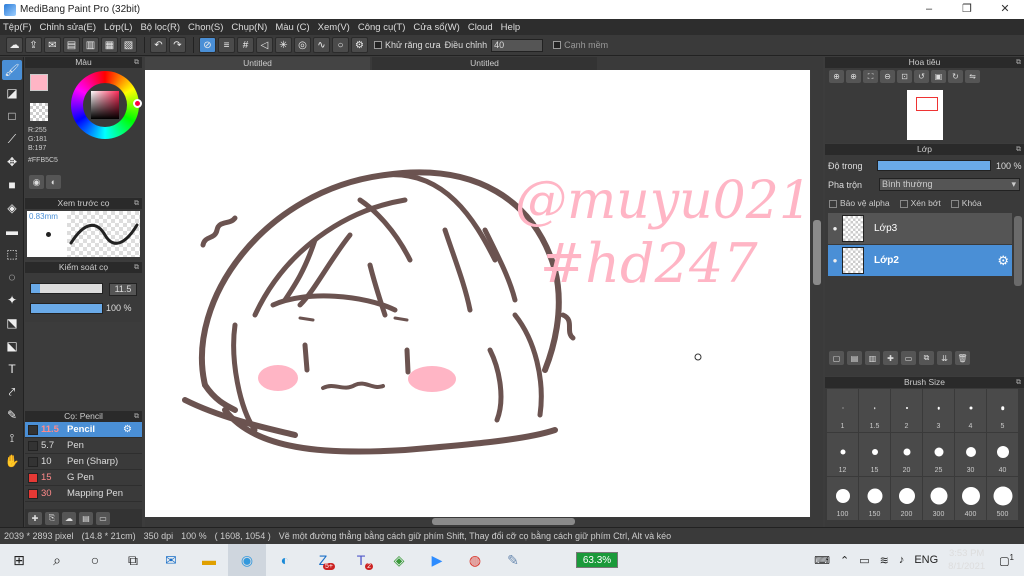 The image size is (1024, 576). Describe the element at coordinates (842, 498) in the screenshot. I see `brush-size-preset: 100` at that location.